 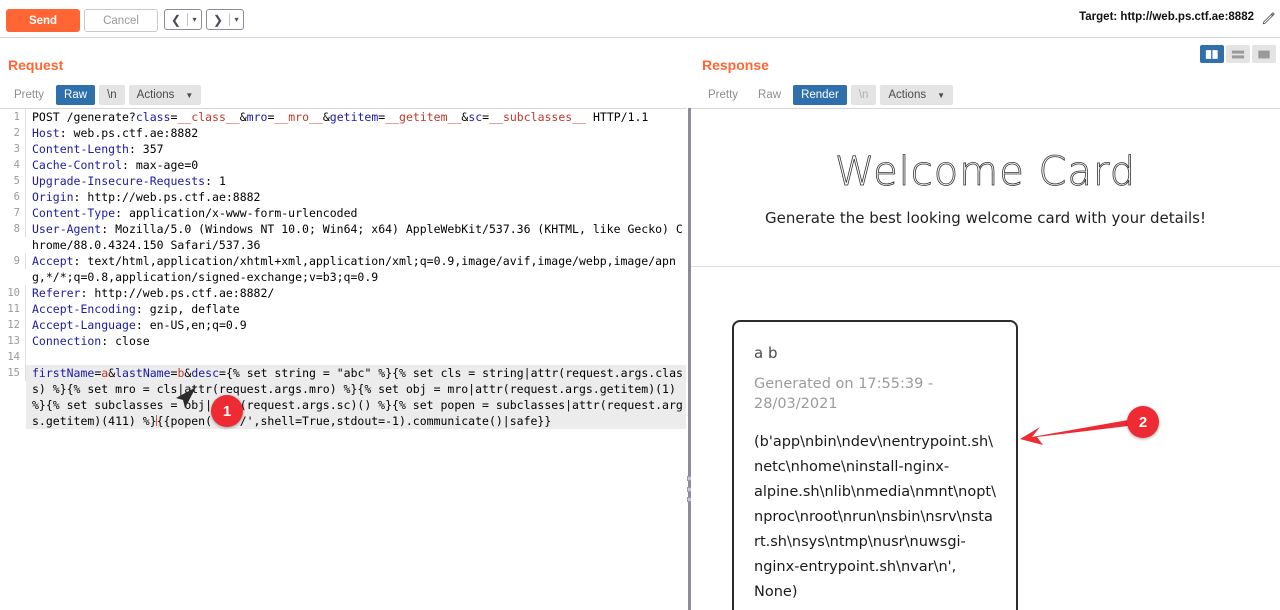 I want to click on request-actions-label: Actions, so click(x=155, y=95).